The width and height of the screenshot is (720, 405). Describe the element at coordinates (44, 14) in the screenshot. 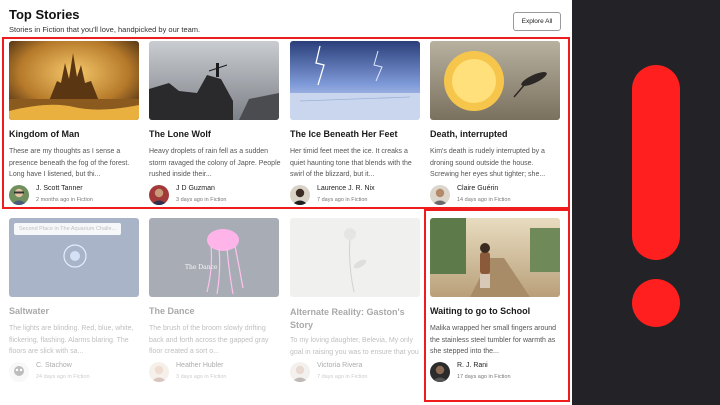

I see `page-title: Top Stories` at that location.